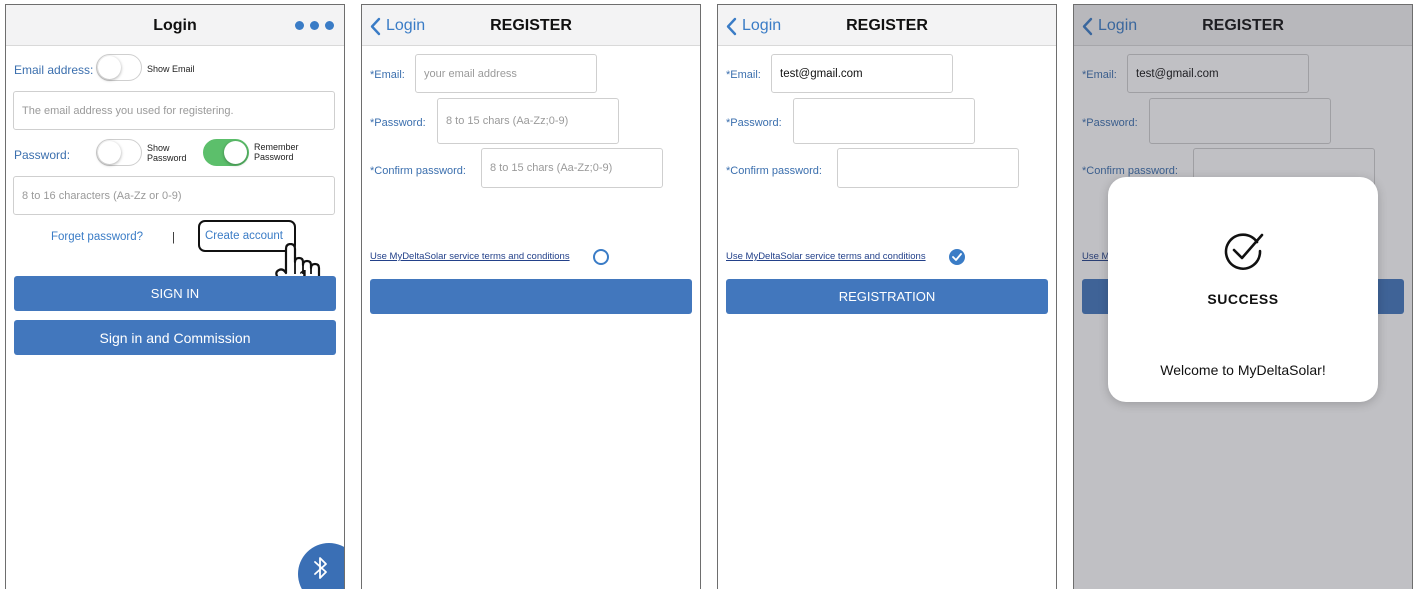 The width and height of the screenshot is (1417, 589). Describe the element at coordinates (1244, 251) in the screenshot. I see `success-check-icon` at that location.